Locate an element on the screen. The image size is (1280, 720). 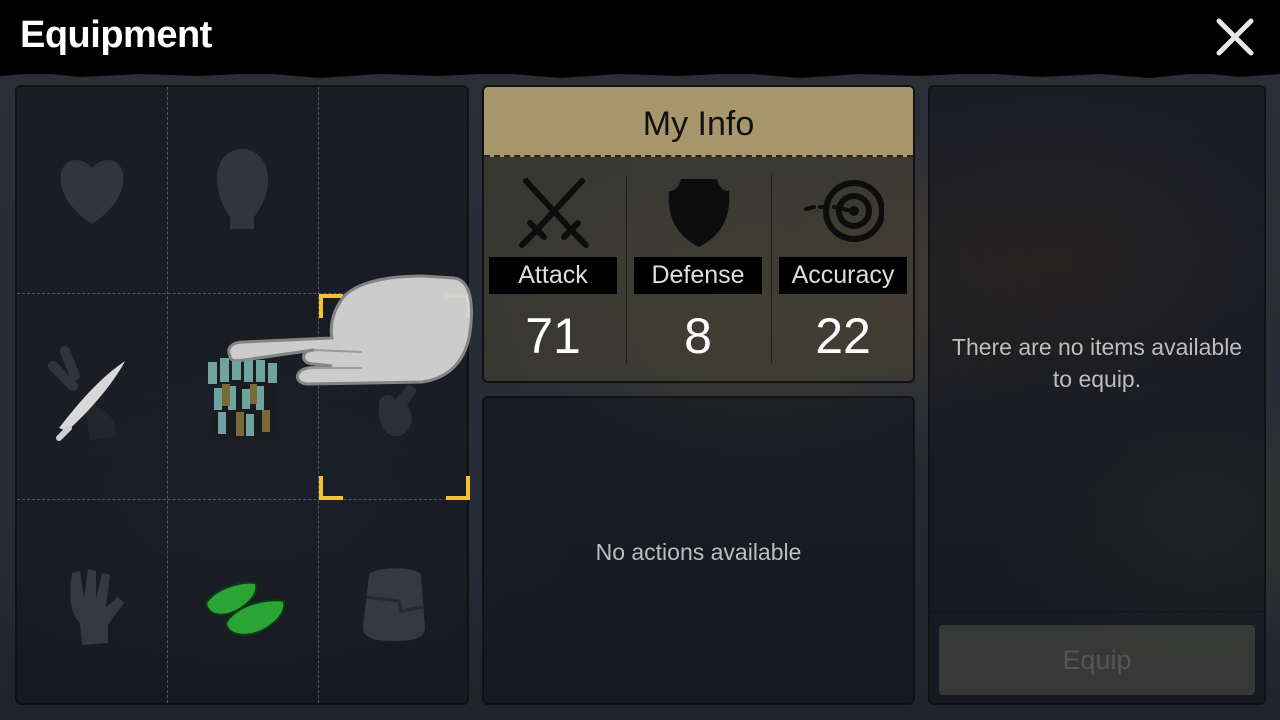
machete-icon is located at coordinates (86, 393).